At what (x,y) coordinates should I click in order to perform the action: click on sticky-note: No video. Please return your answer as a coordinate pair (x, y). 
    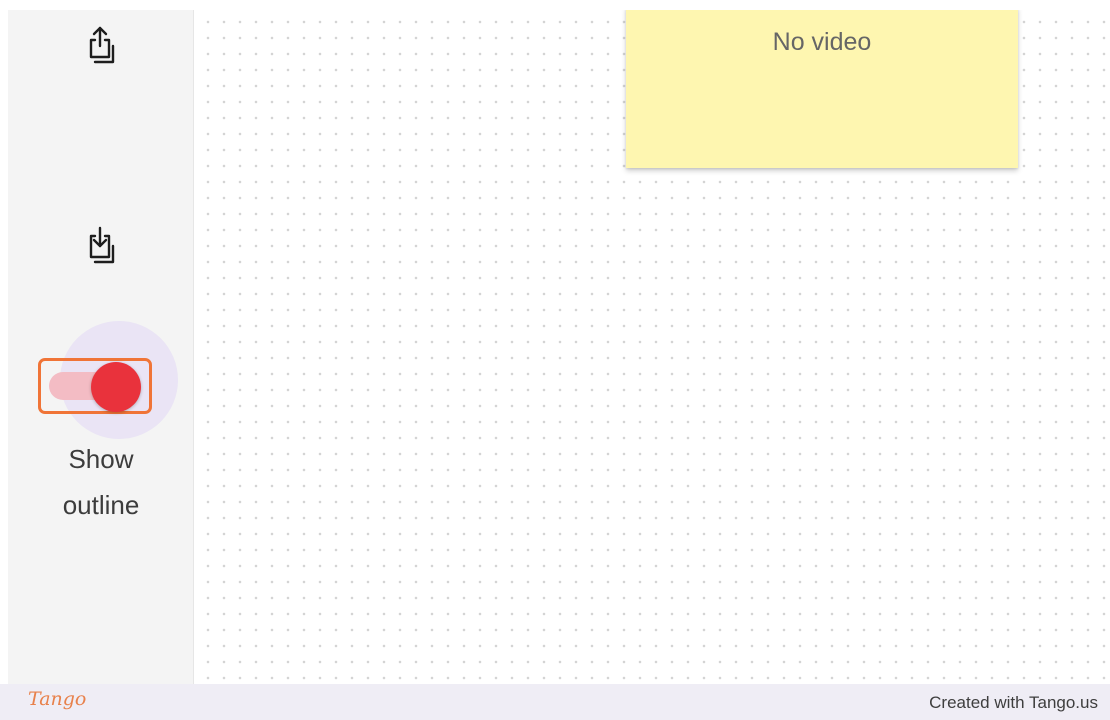
    Looking at the image, I should click on (822, 89).